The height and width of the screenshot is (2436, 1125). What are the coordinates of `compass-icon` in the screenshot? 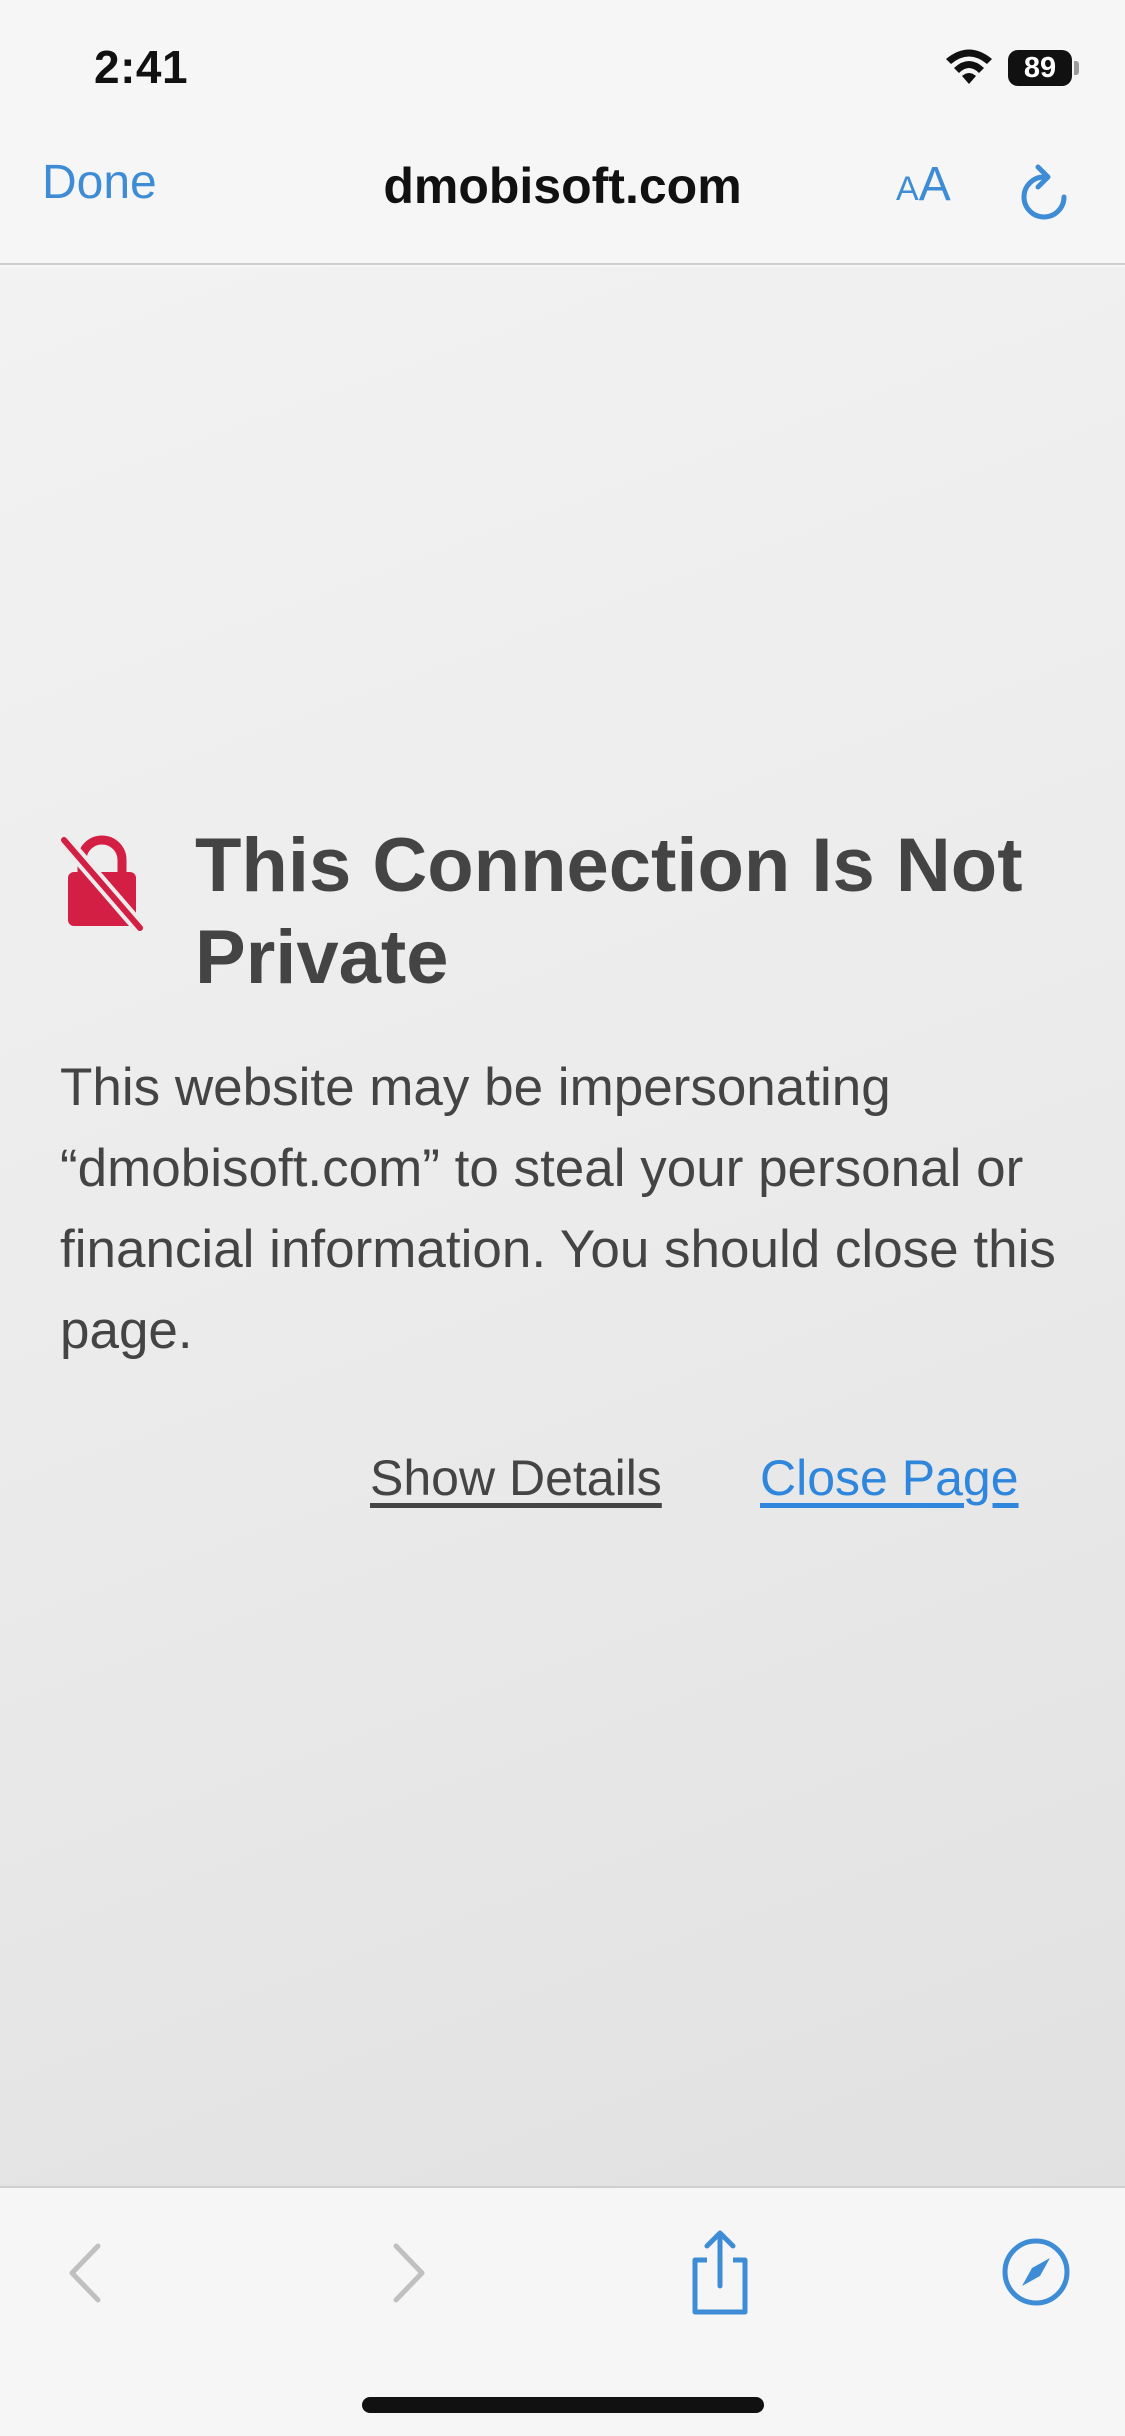 It's located at (1036, 2272).